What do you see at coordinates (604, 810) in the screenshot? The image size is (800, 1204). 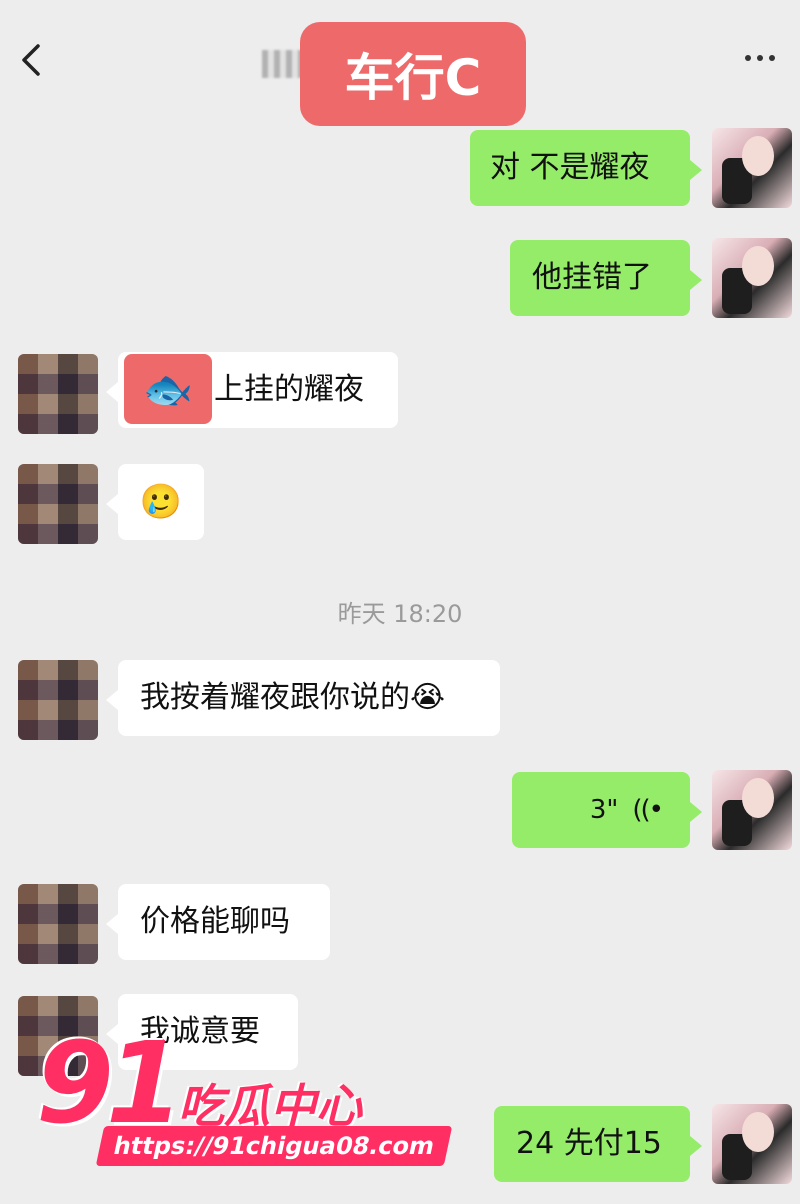 I see `voice-duration: 3"` at bounding box center [604, 810].